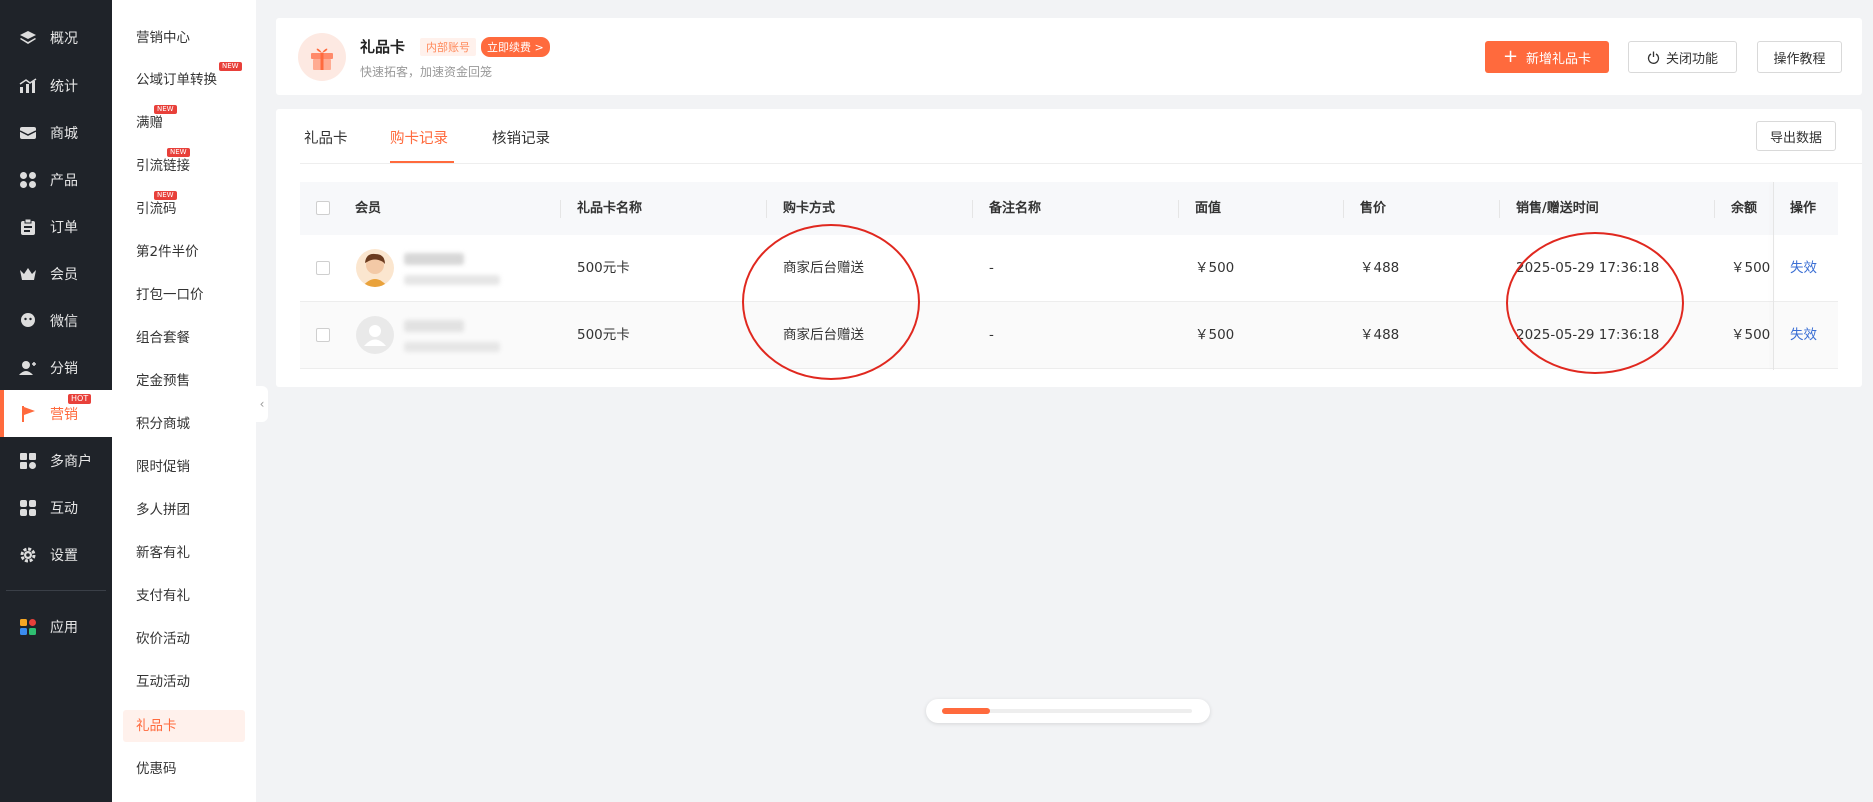 This screenshot has width=1873, height=802. I want to click on nav-item-statistics: 统计, so click(56, 85).